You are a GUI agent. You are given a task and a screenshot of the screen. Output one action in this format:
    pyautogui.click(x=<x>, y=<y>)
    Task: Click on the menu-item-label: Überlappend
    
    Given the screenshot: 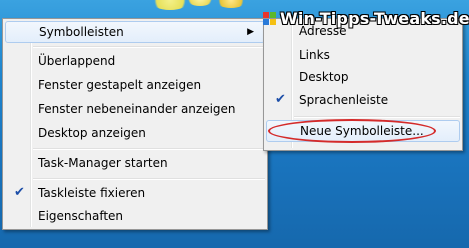 What is the action you would take?
    pyautogui.click(x=77, y=61)
    